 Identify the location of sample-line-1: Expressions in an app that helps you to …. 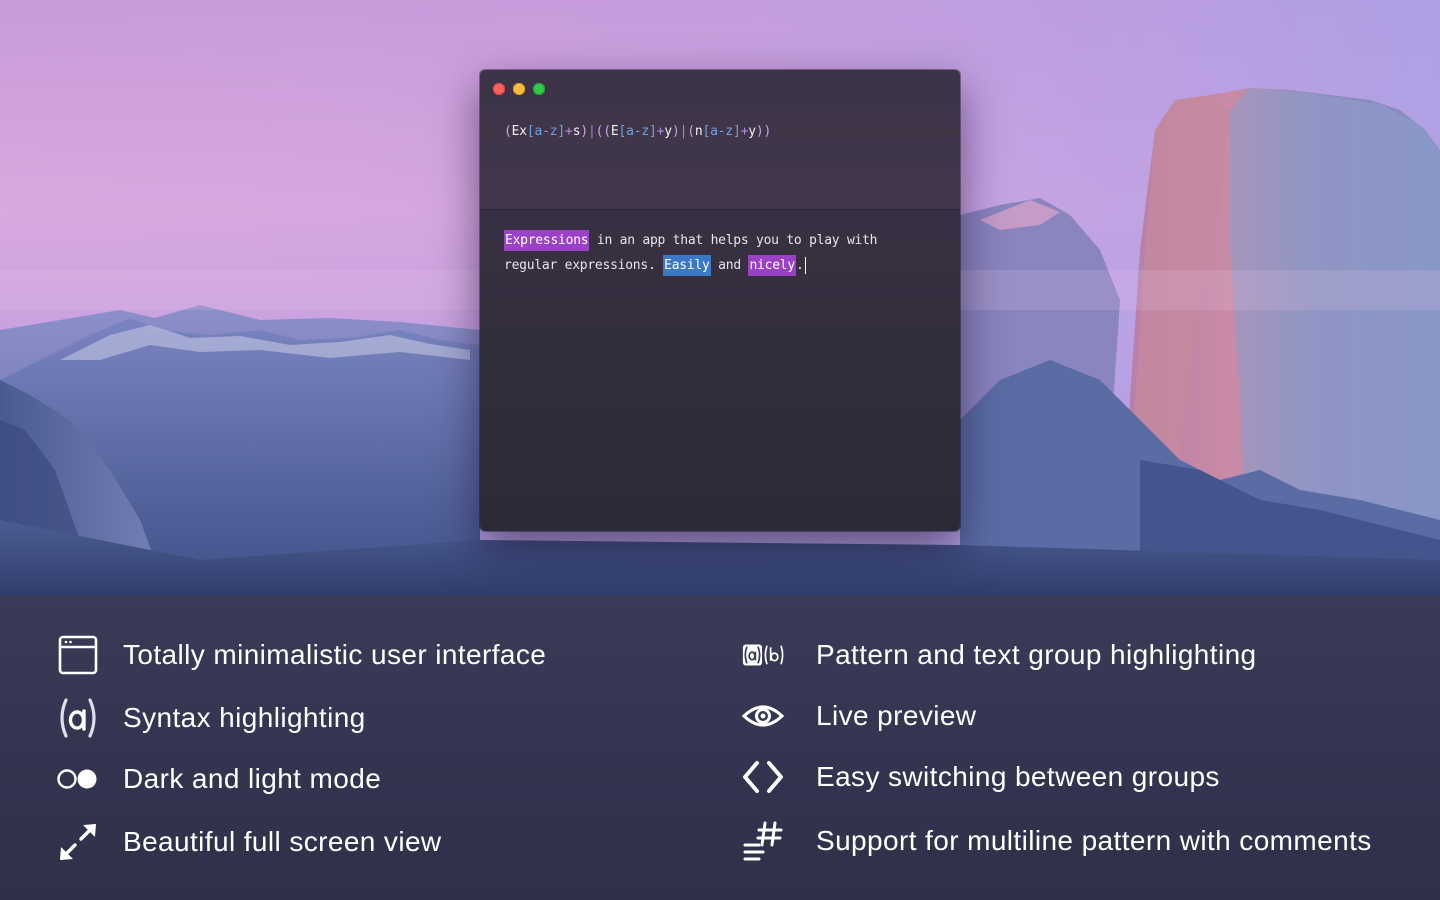
(724, 240).